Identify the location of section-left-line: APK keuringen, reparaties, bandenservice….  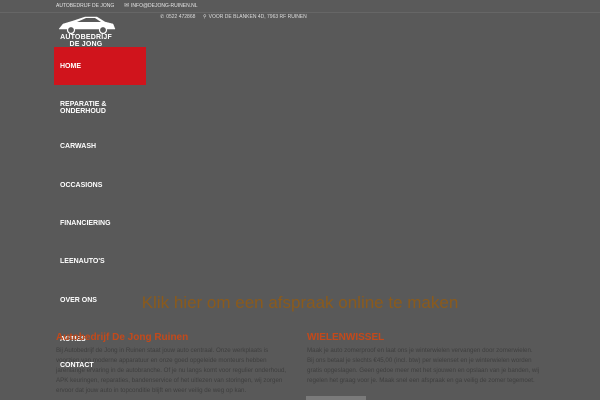
(169, 380).